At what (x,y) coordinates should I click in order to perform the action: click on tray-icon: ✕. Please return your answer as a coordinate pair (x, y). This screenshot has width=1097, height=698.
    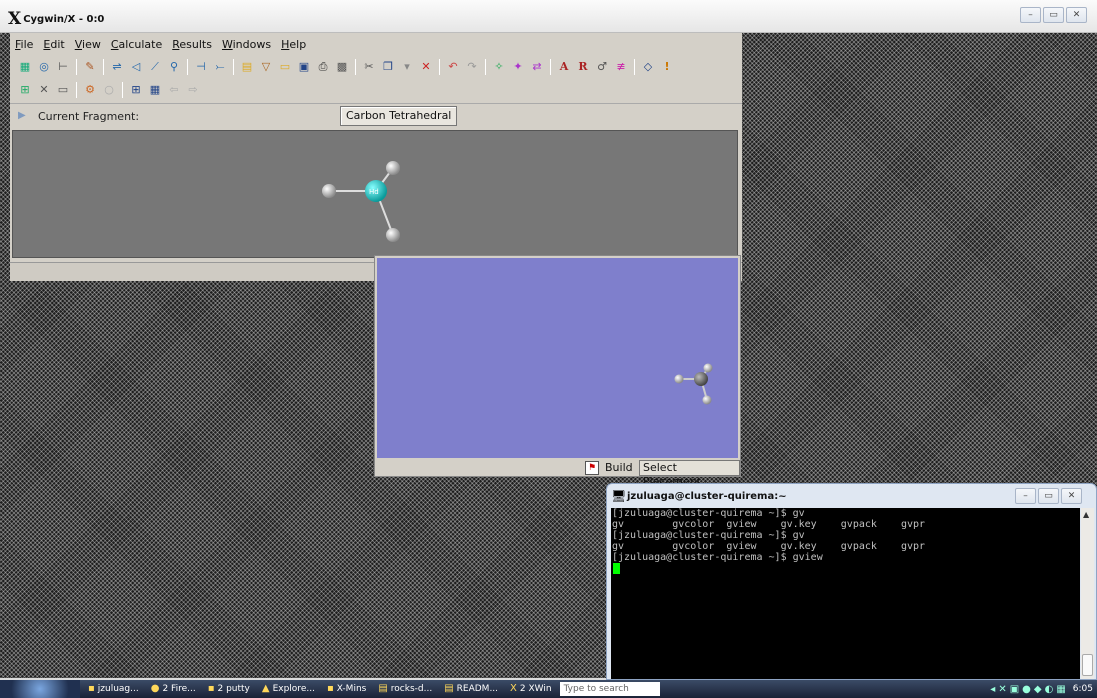
    Looking at the image, I should click on (1002, 689).